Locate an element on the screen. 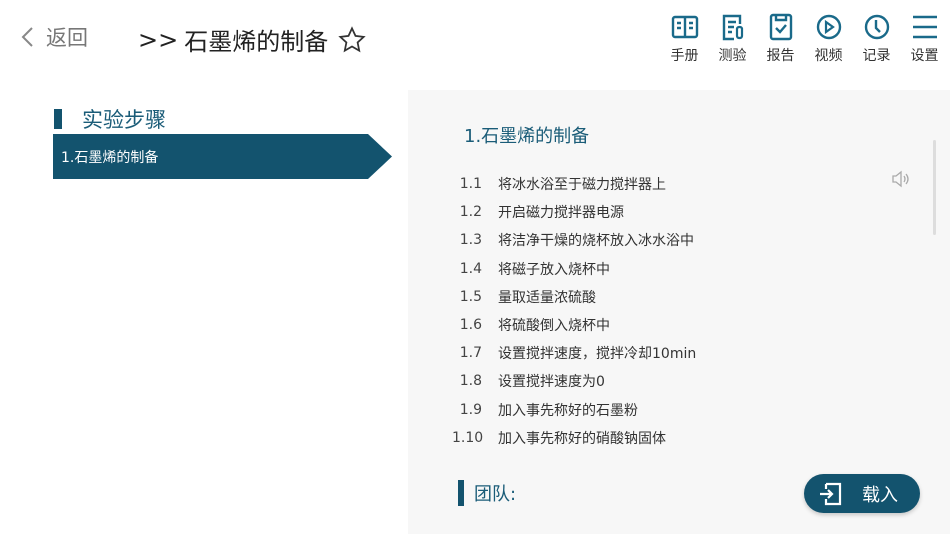 This screenshot has width=950, height=534. chevron-left-icon is located at coordinates (27, 37).